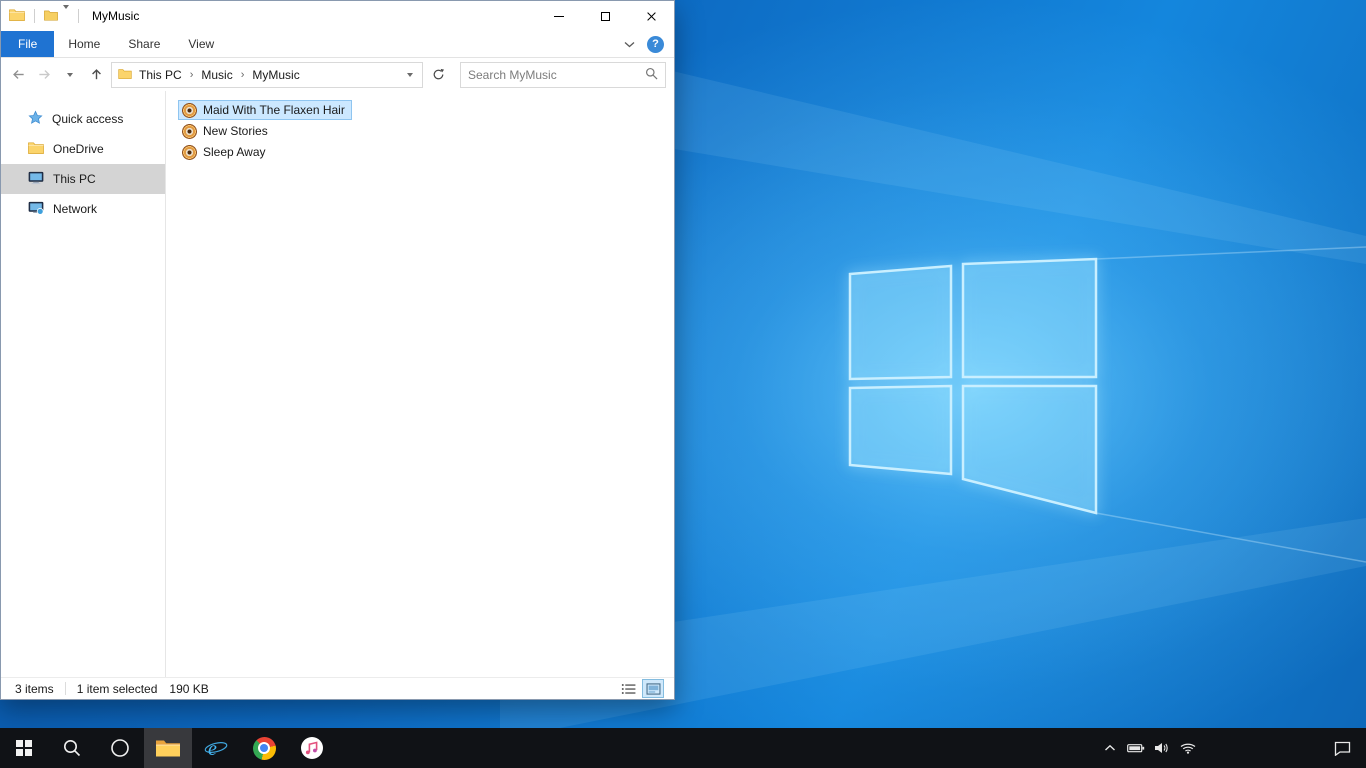  I want to click on battery-icon, so click(1136, 748).